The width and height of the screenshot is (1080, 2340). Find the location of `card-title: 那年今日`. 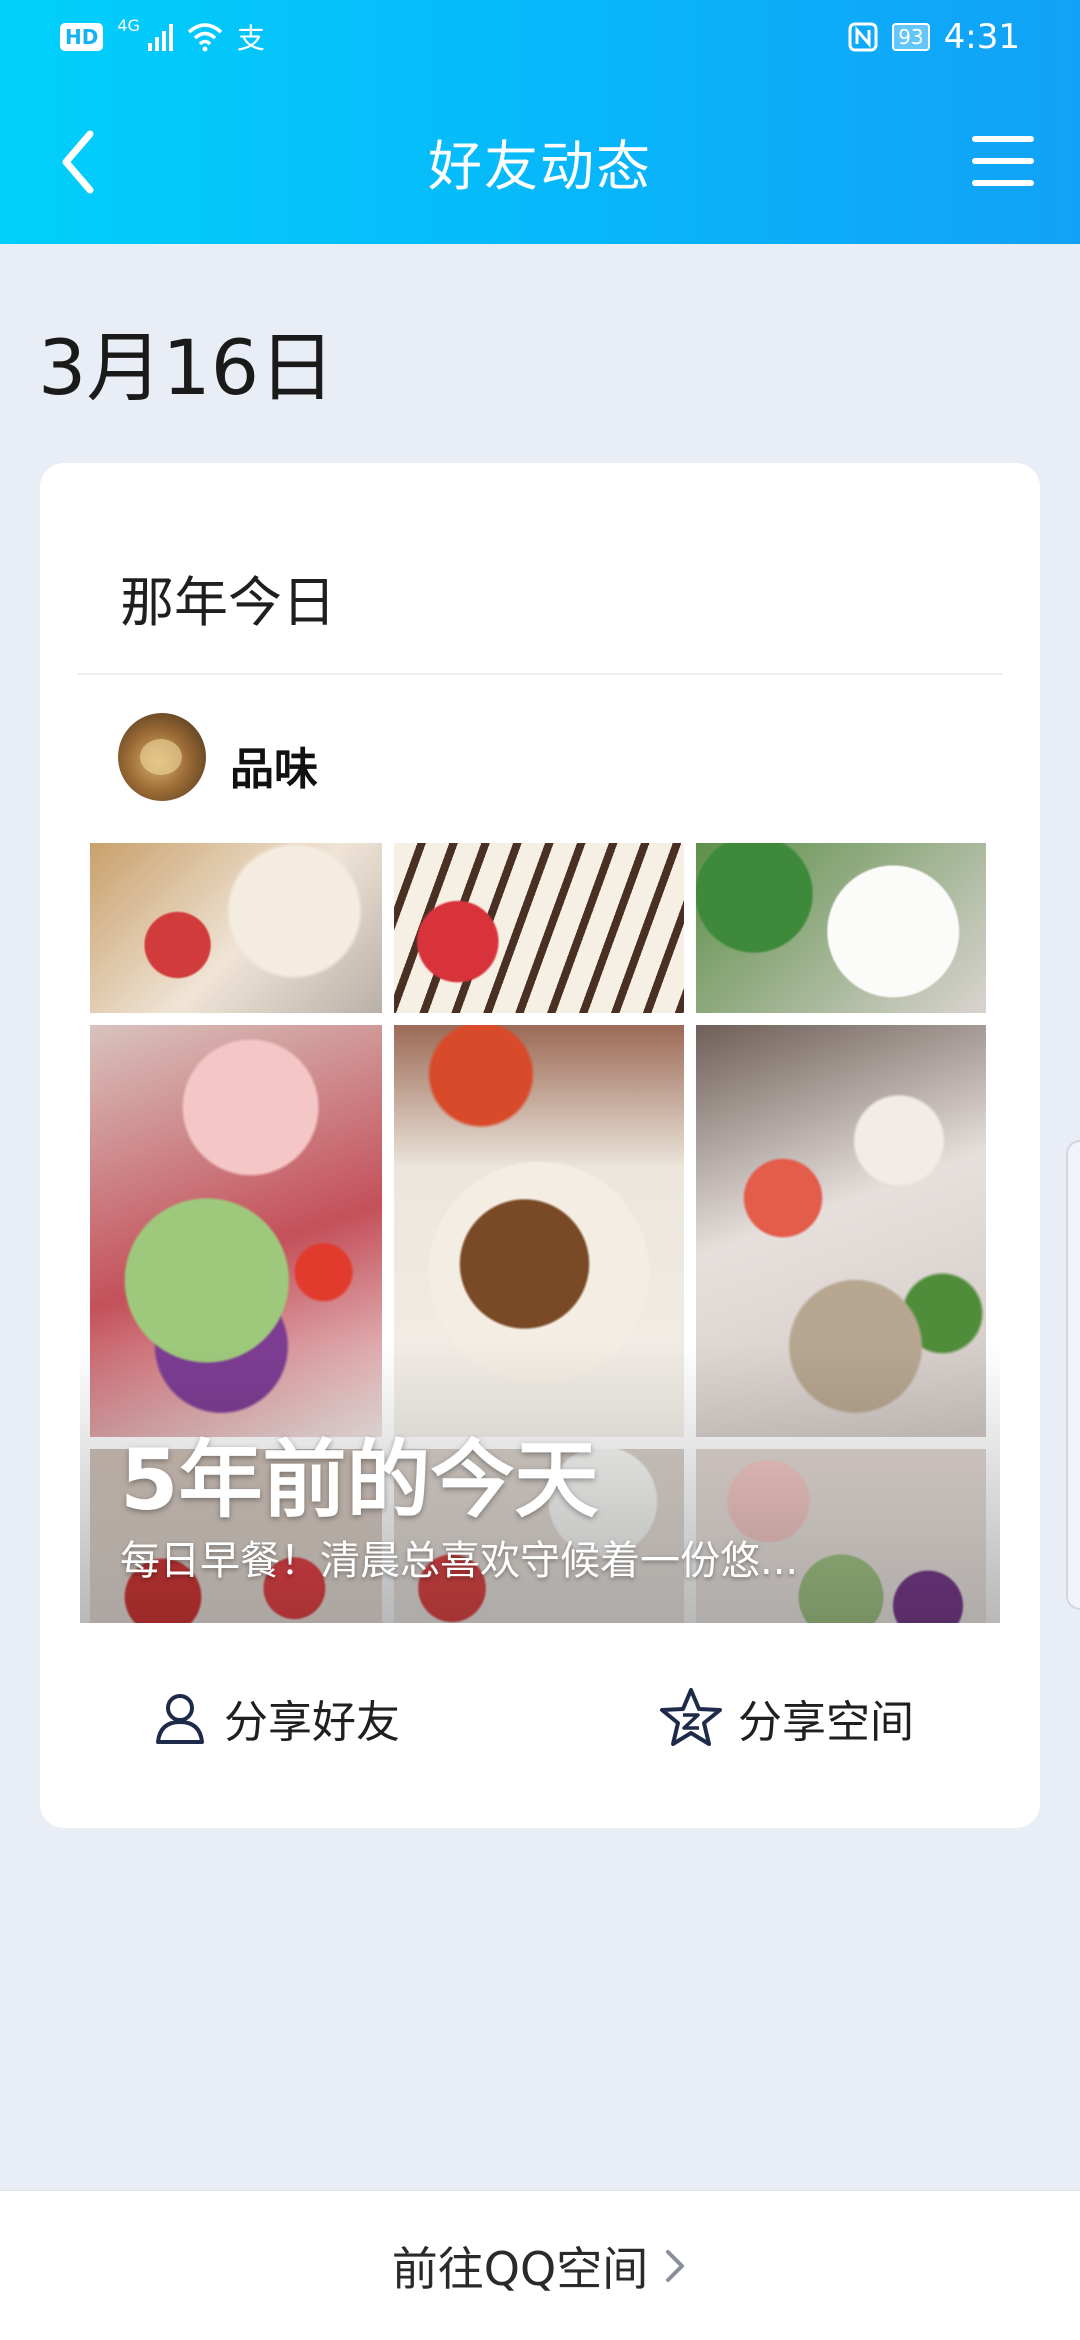

card-title: 那年今日 is located at coordinates (228, 602).